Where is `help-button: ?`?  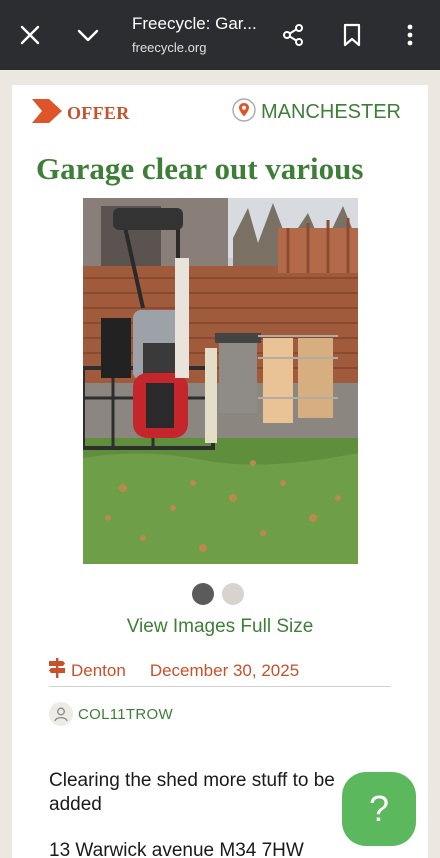 help-button: ? is located at coordinates (379, 809).